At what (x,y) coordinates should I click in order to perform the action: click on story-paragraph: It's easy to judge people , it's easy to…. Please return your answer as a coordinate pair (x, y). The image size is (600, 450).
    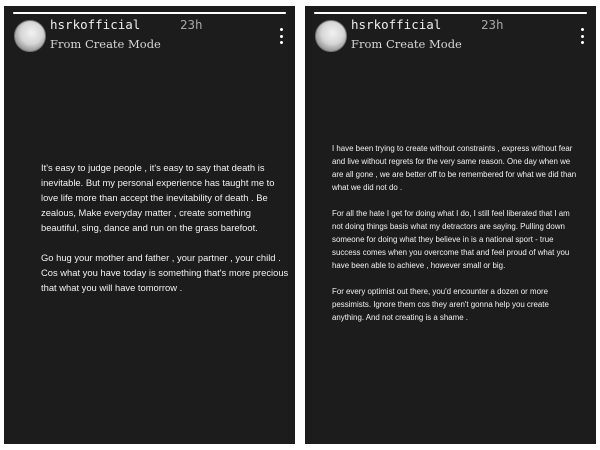
    Looking at the image, I should click on (158, 197).